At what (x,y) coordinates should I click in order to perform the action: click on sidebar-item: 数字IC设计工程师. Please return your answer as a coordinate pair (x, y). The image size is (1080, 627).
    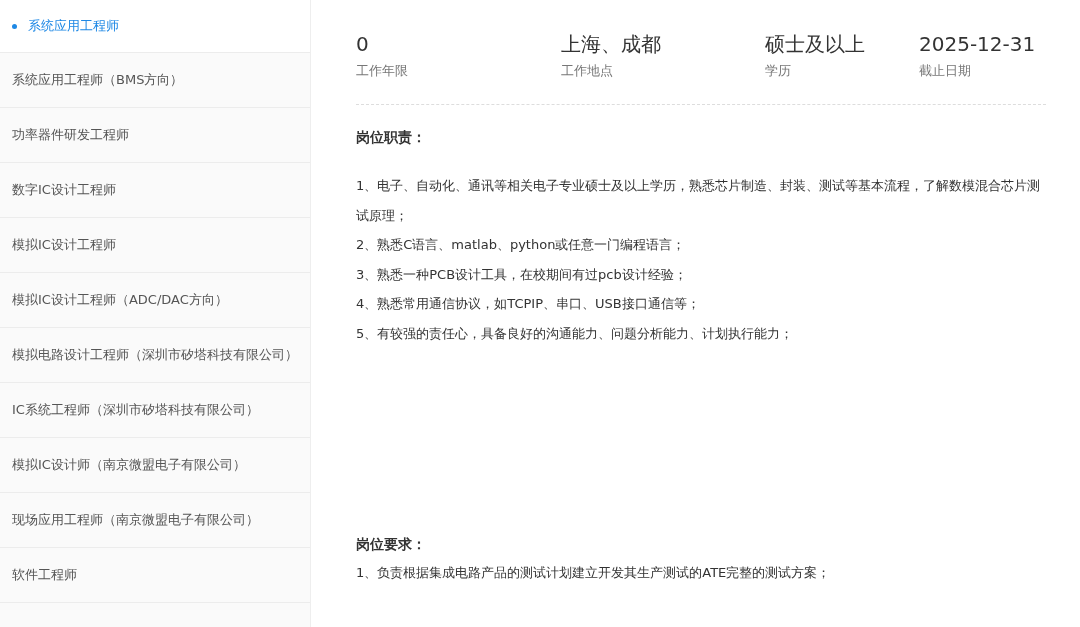
    Looking at the image, I should click on (155, 190).